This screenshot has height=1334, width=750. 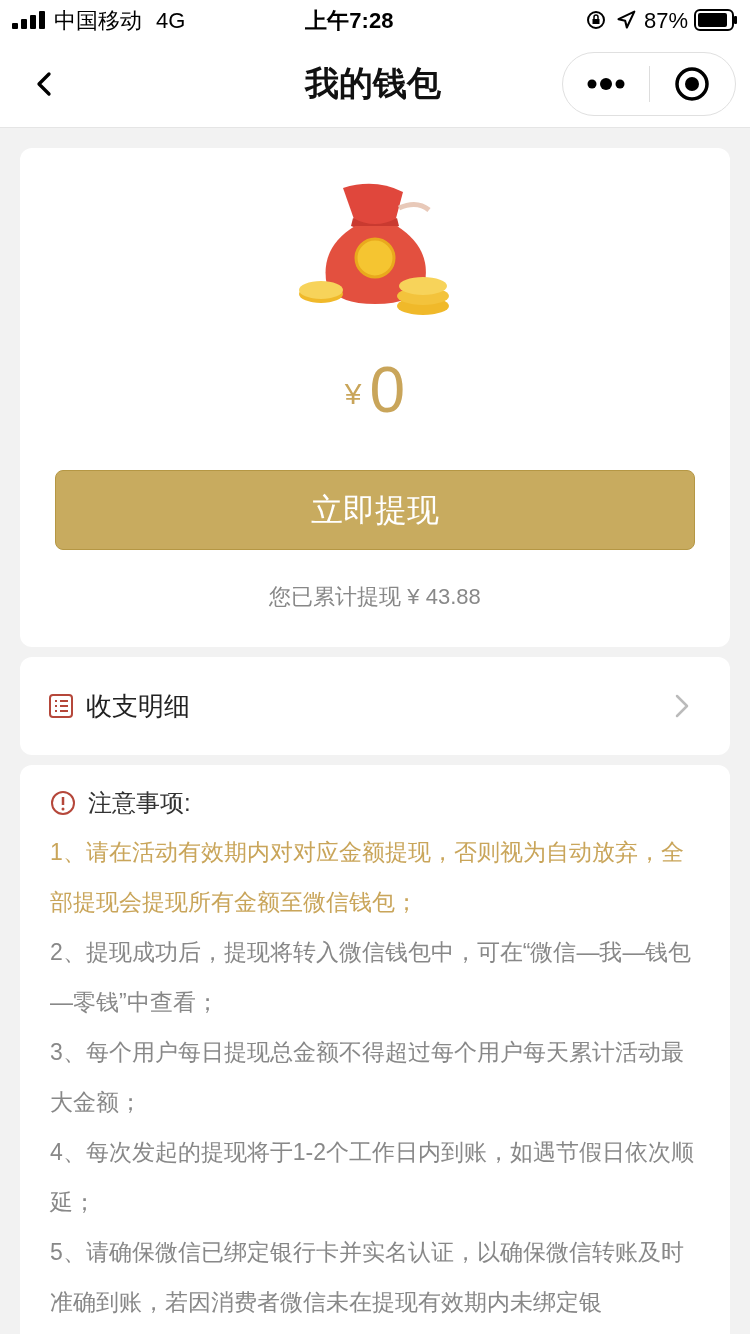 I want to click on notice-item: 3、每个用户每日提现总金额不得超过每个用户每天累计活动最大金额；, so click(x=367, y=1077).